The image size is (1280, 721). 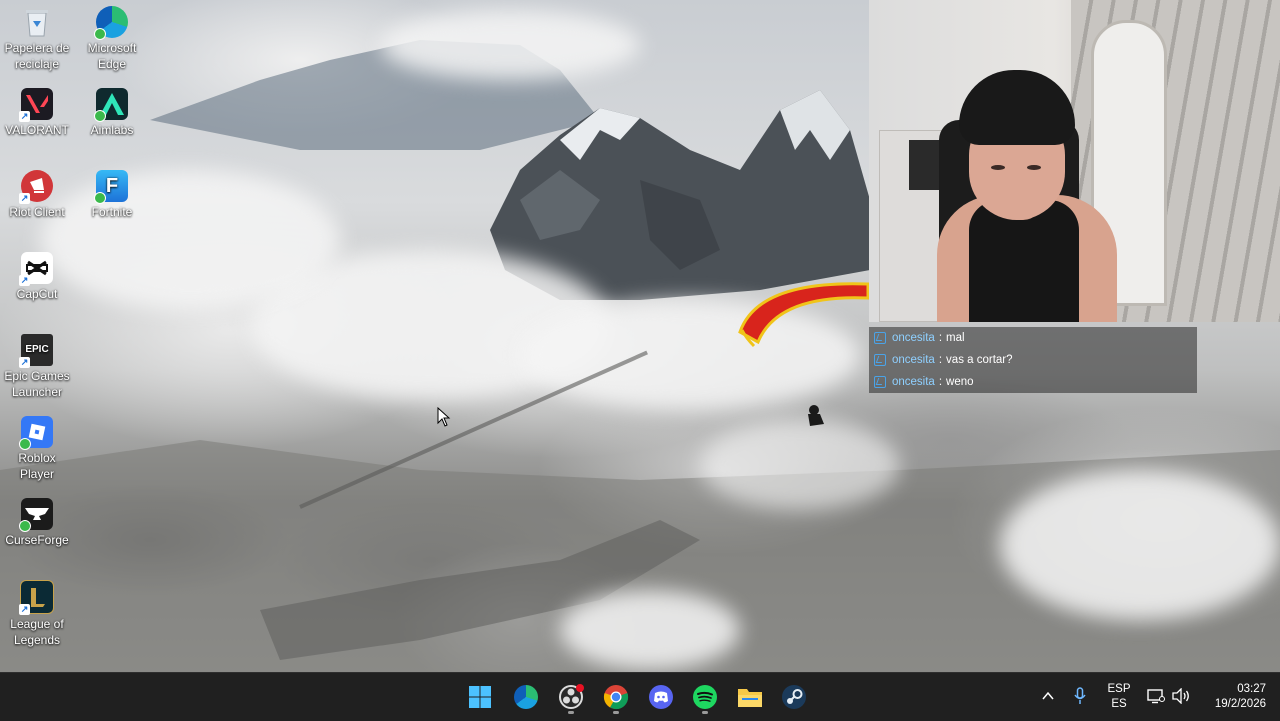 What do you see at coordinates (37, 632) in the screenshot?
I see `desktop-icon-label: League of Legends` at bounding box center [37, 632].